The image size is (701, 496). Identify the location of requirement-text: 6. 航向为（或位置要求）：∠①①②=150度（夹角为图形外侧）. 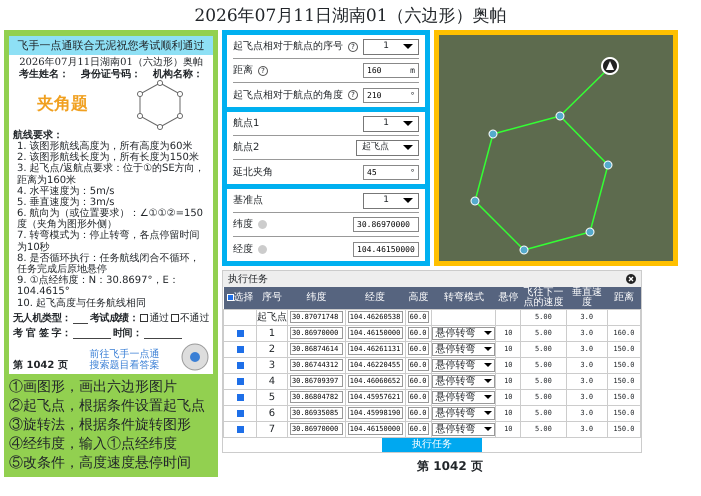
(110, 219).